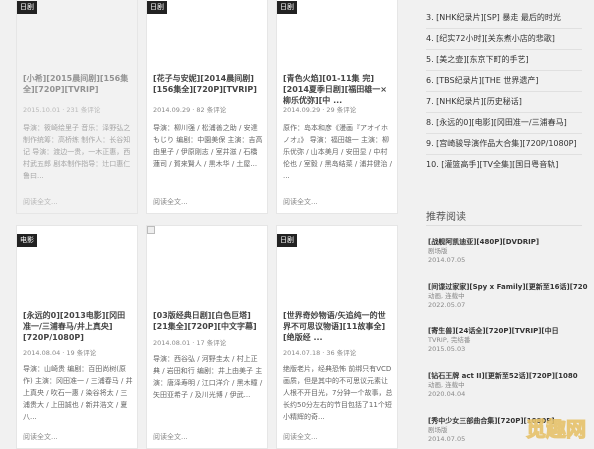 The width and height of the screenshot is (594, 449). I want to click on broken-image-icon, so click(151, 230).